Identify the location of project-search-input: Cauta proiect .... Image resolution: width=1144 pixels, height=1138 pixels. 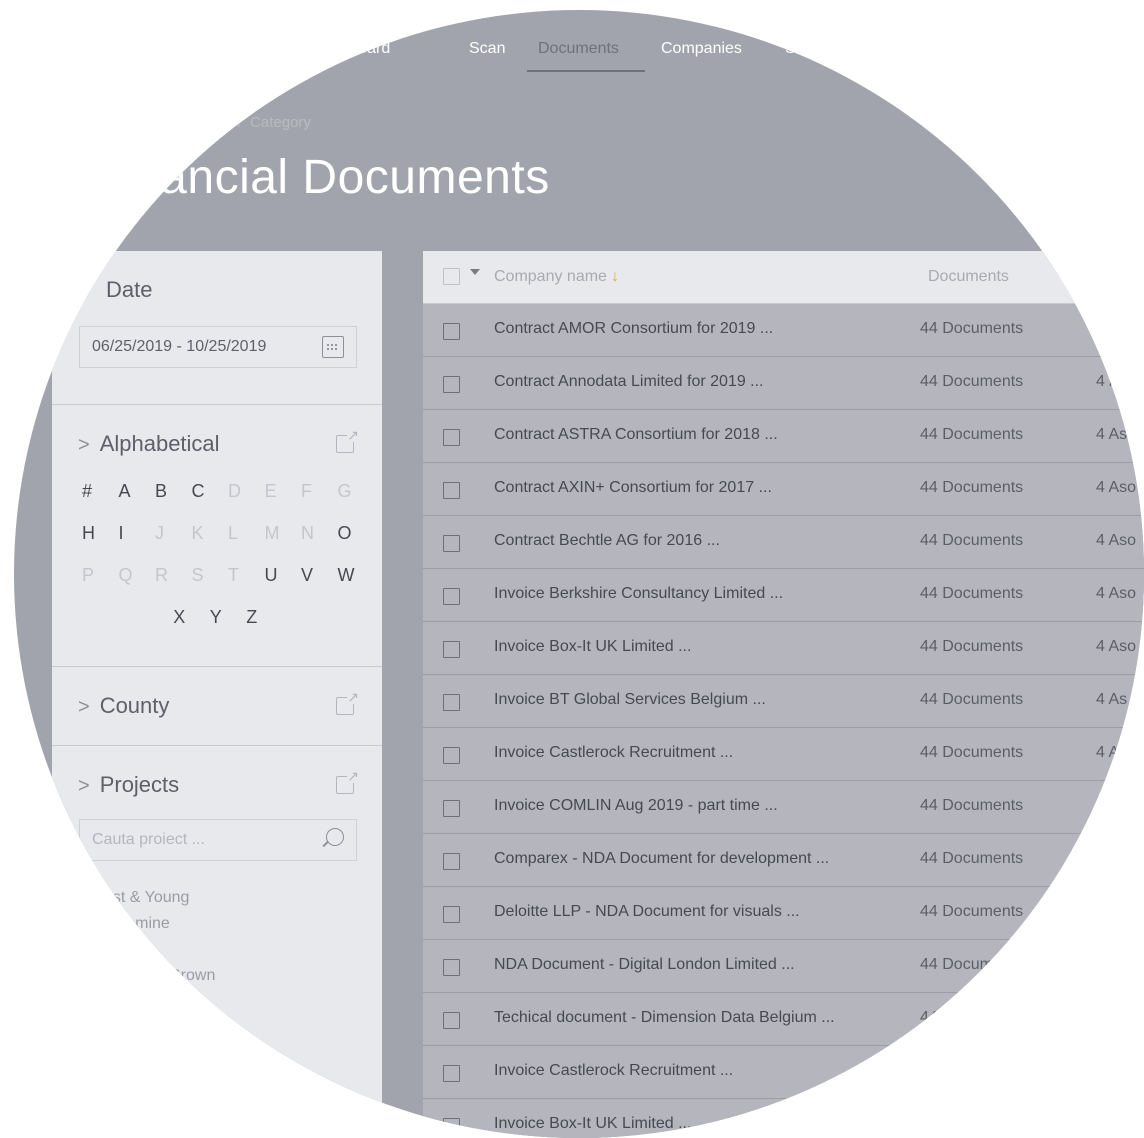
(218, 840).